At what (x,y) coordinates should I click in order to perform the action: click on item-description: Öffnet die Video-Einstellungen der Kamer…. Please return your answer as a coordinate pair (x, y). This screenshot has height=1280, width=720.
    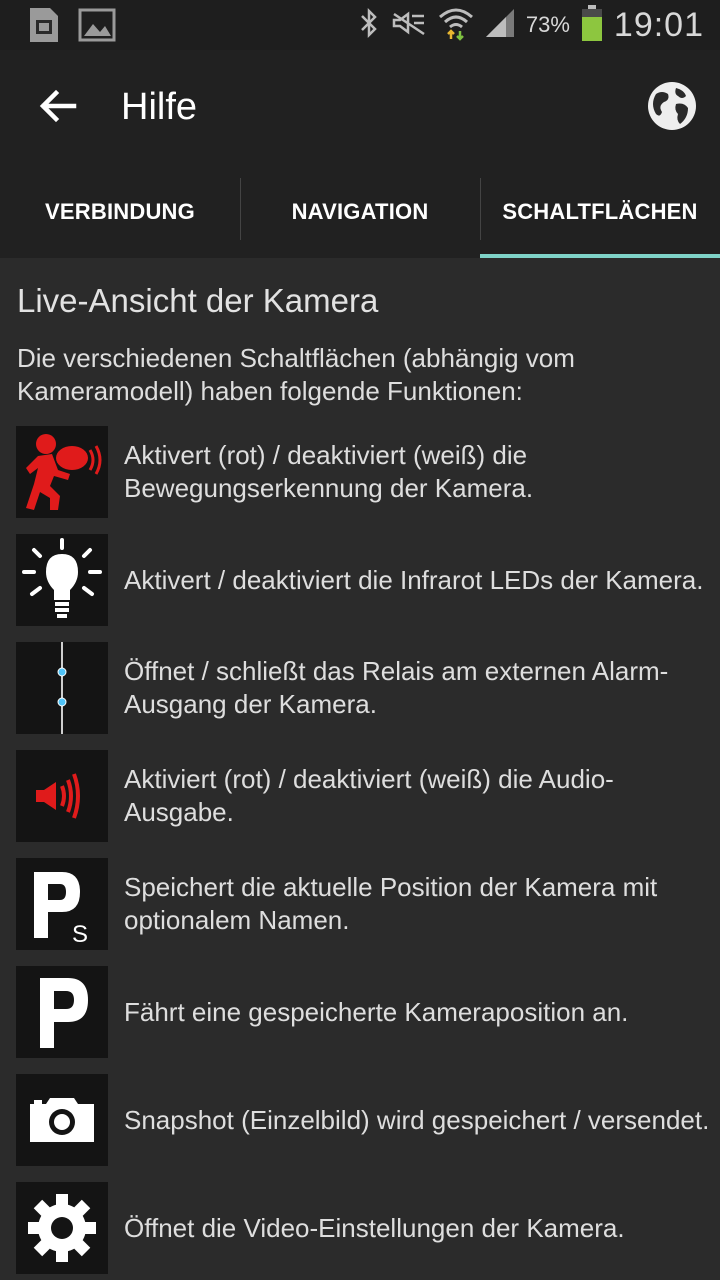
    Looking at the image, I should click on (374, 1227).